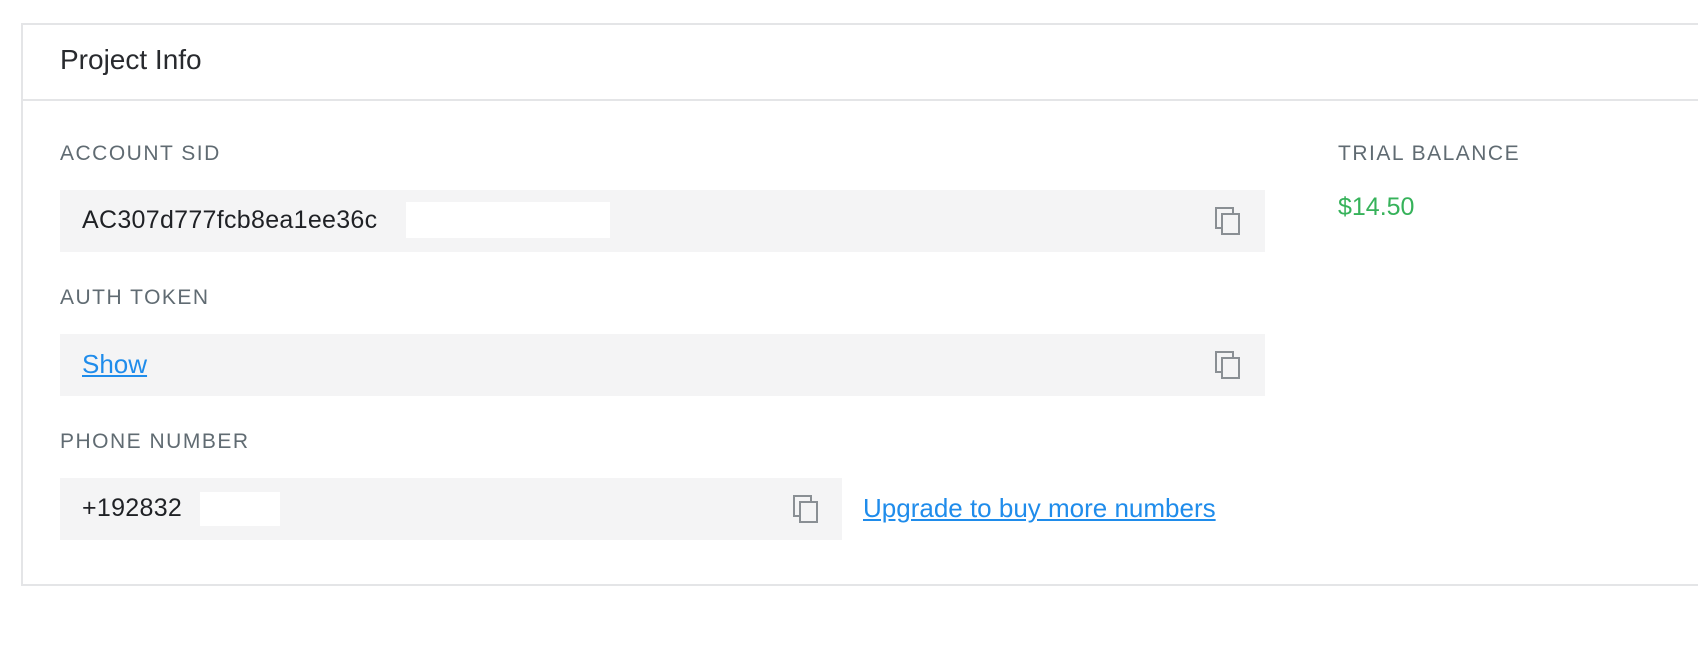 The image size is (1698, 662). Describe the element at coordinates (155, 441) in the screenshot. I see `phone-number-label: PHONE NUMBER` at that location.